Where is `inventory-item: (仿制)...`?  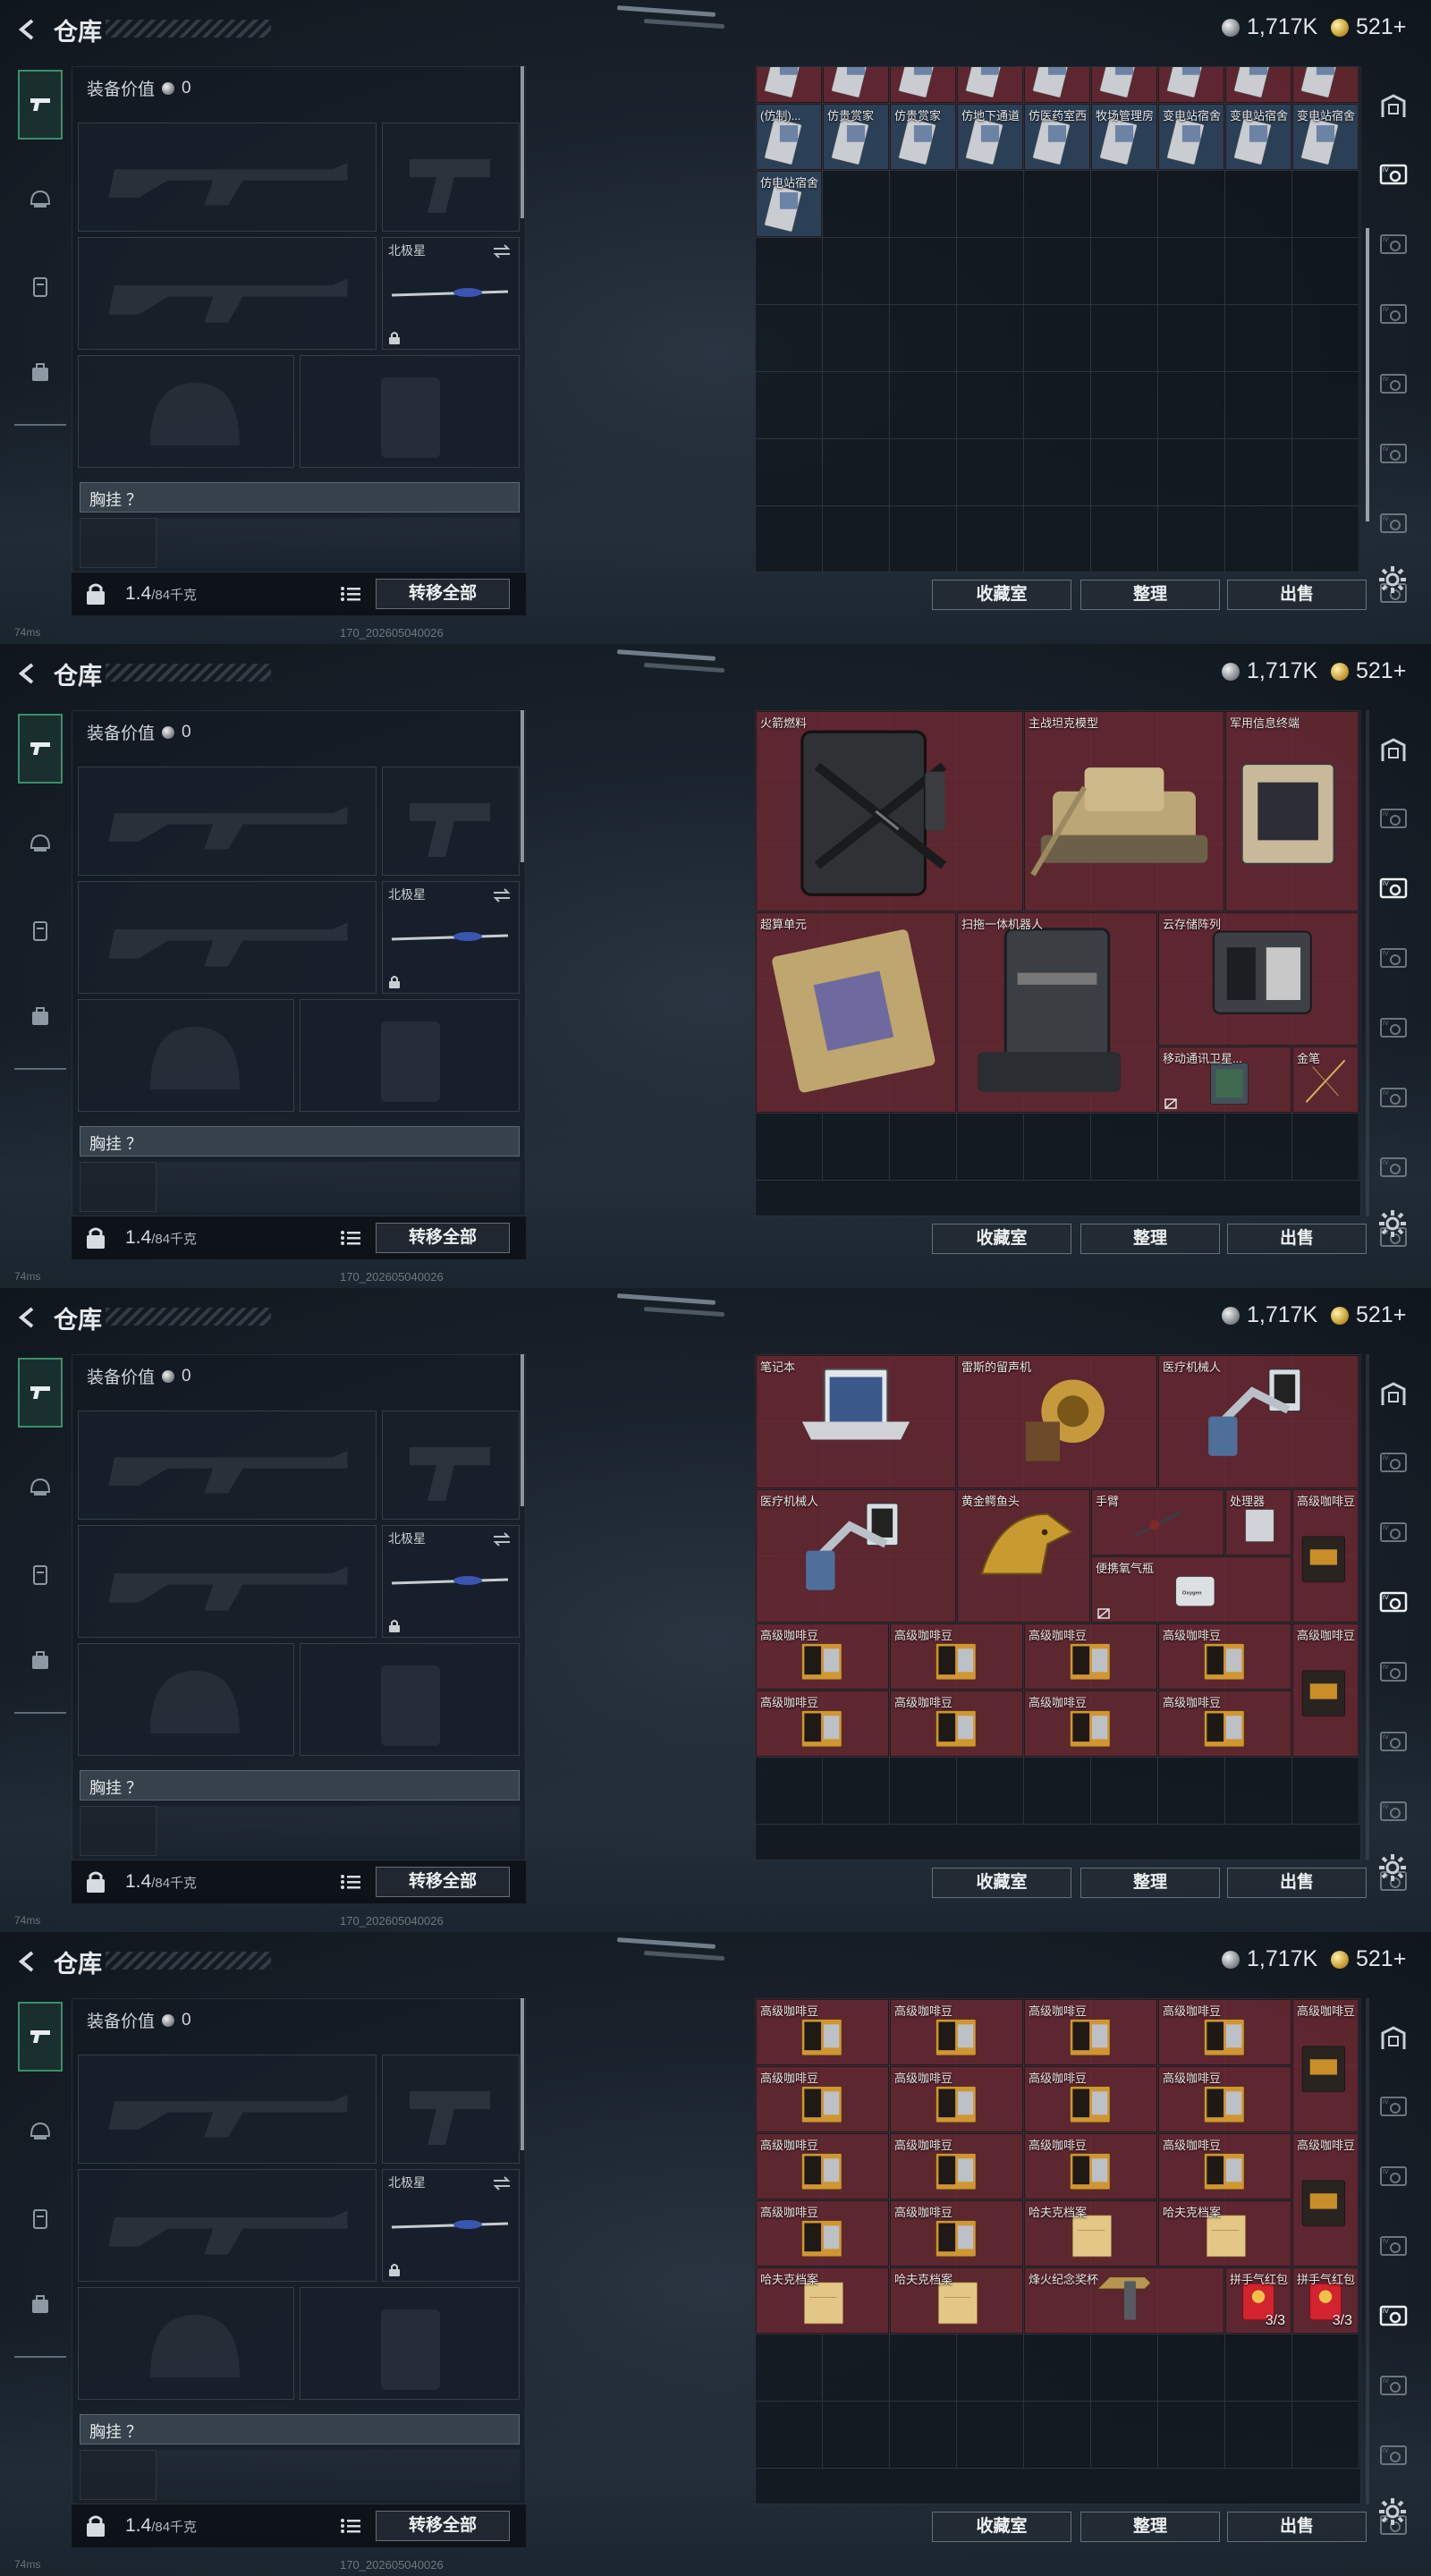 inventory-item: (仿制)... is located at coordinates (789, 137).